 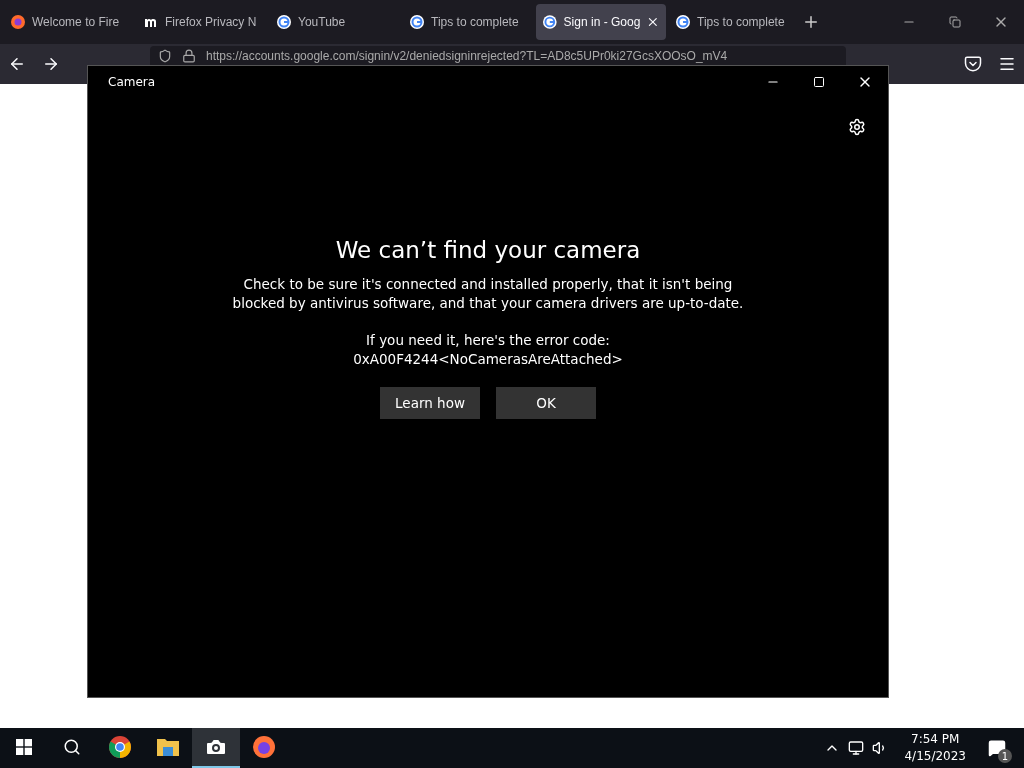 I want to click on error-message: Check to be sure it's connected and installed properly, that it isn't being blocked by antivirus software, and that your camera drivers are up-to-date., so click(x=488, y=293).